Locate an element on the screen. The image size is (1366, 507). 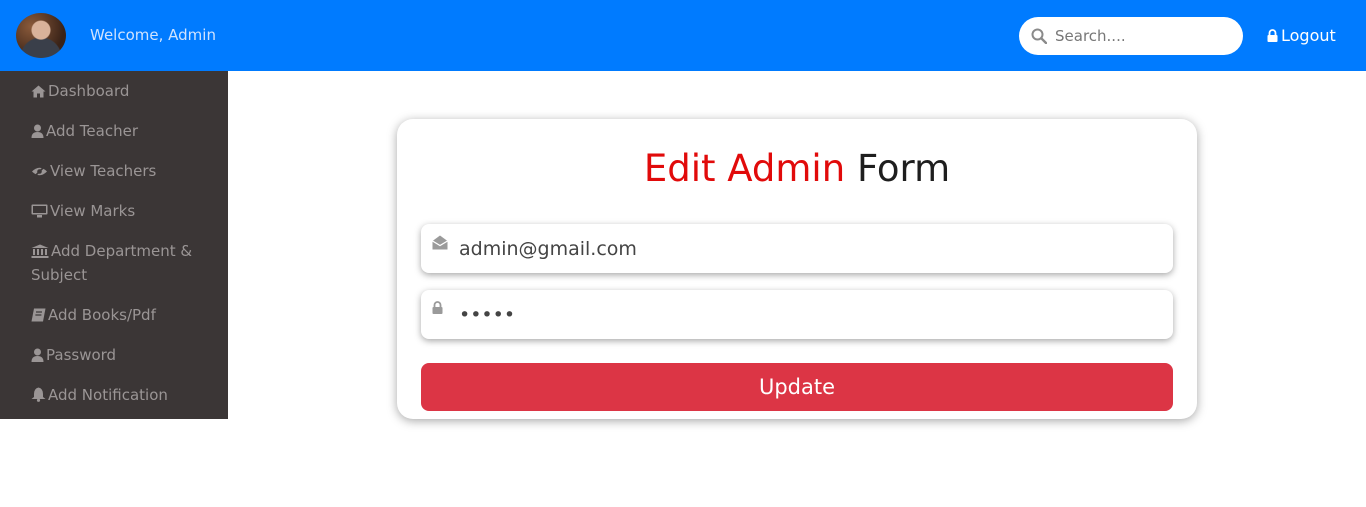
avatar is located at coordinates (41, 35).